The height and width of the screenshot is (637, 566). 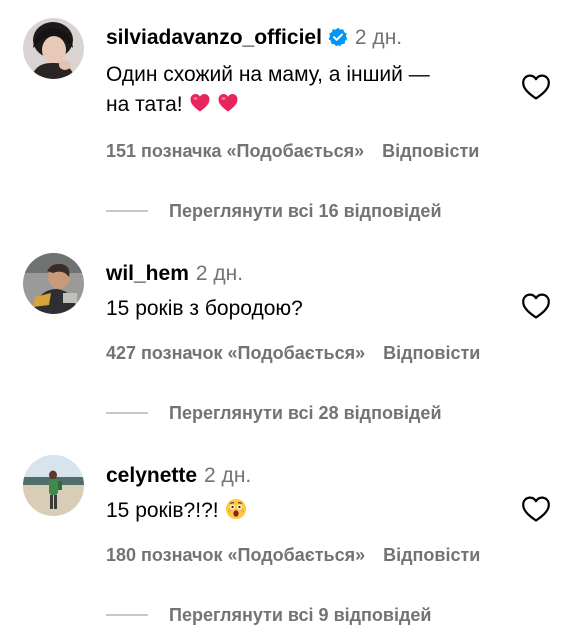 I want to click on likes-count: 151 позначка «Подобається», so click(x=235, y=151).